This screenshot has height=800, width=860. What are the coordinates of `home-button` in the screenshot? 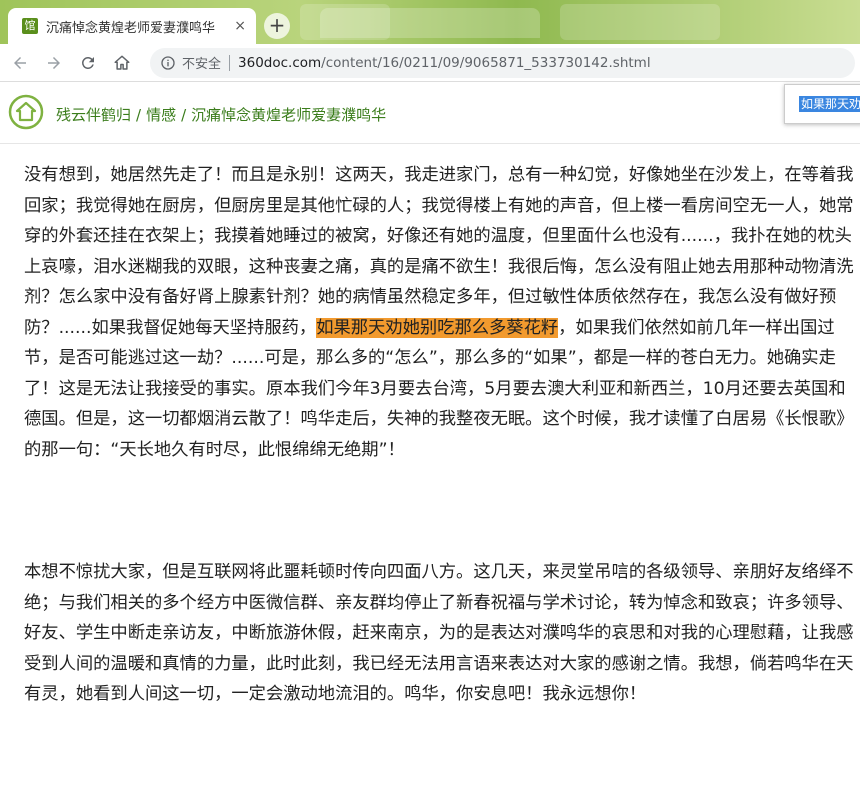 It's located at (122, 63).